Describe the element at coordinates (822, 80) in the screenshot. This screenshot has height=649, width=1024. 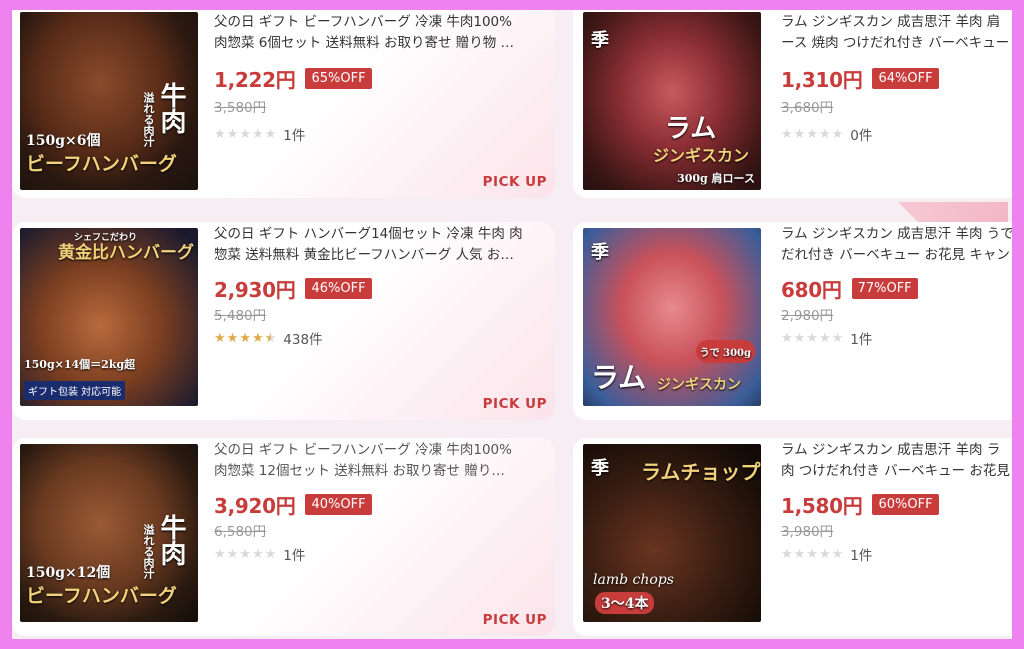
I see `sale-price: 1,310円` at that location.